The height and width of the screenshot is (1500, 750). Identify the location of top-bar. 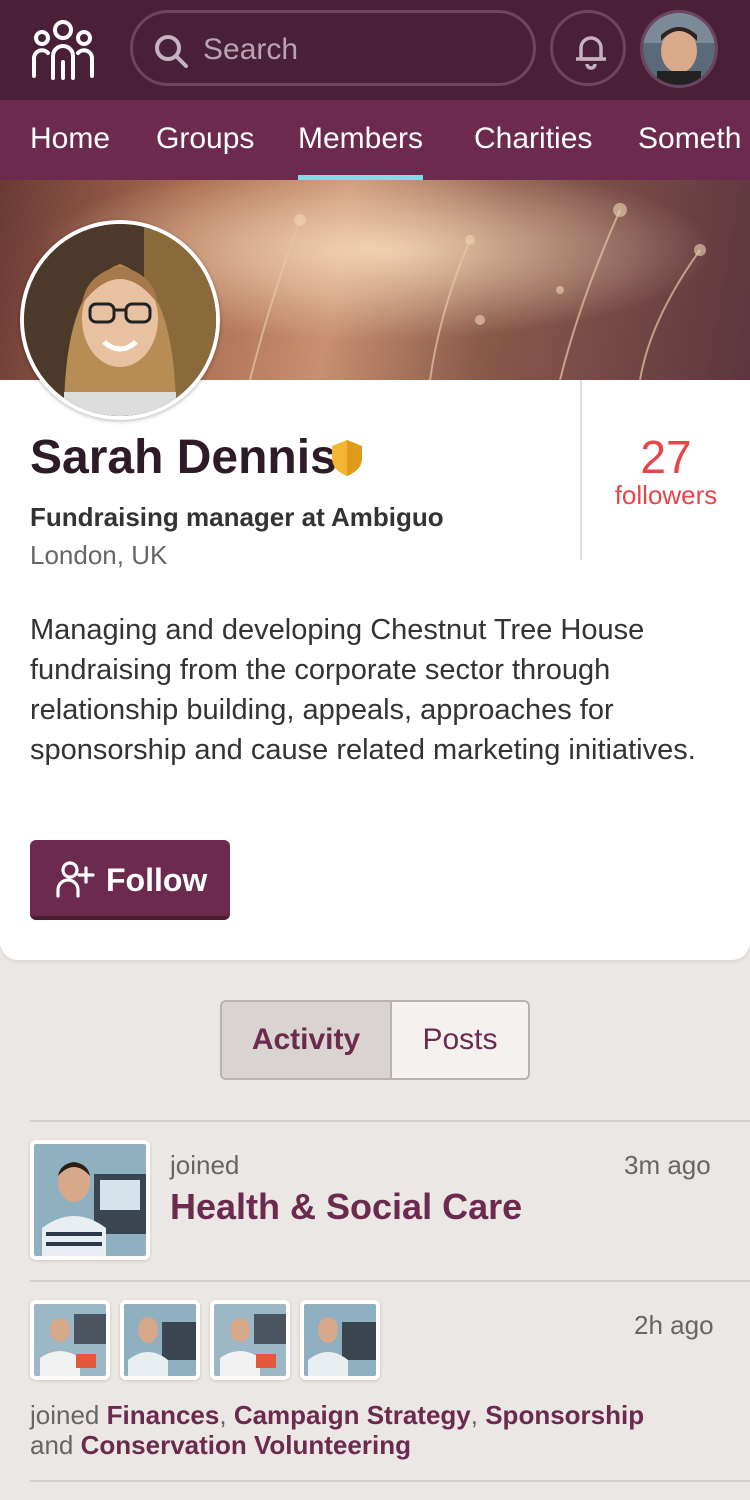
(375, 50).